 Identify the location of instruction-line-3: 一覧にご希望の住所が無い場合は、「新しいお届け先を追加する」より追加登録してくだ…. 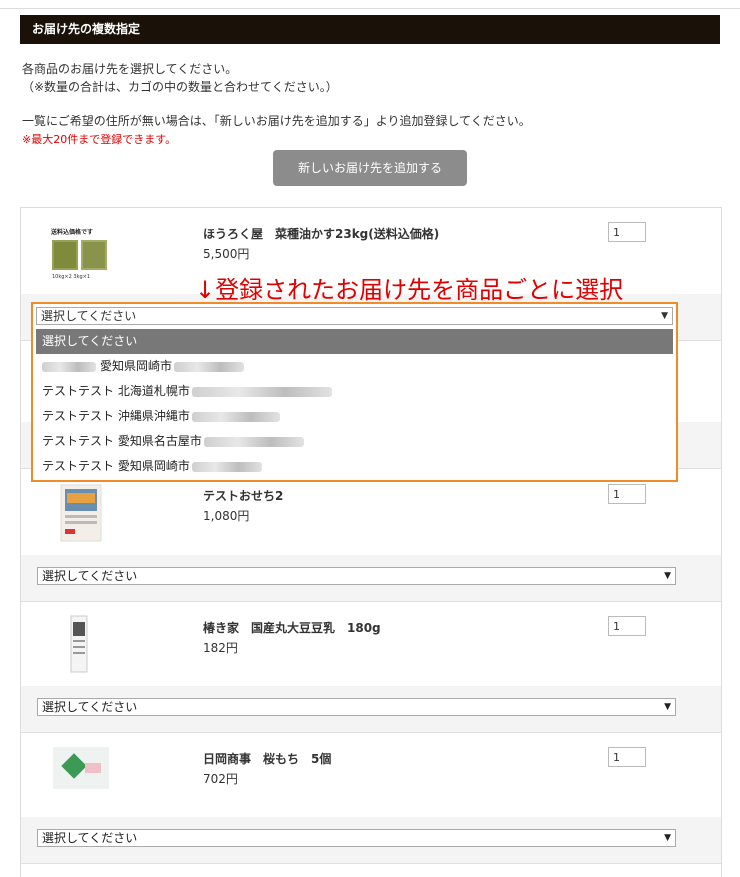
(276, 121).